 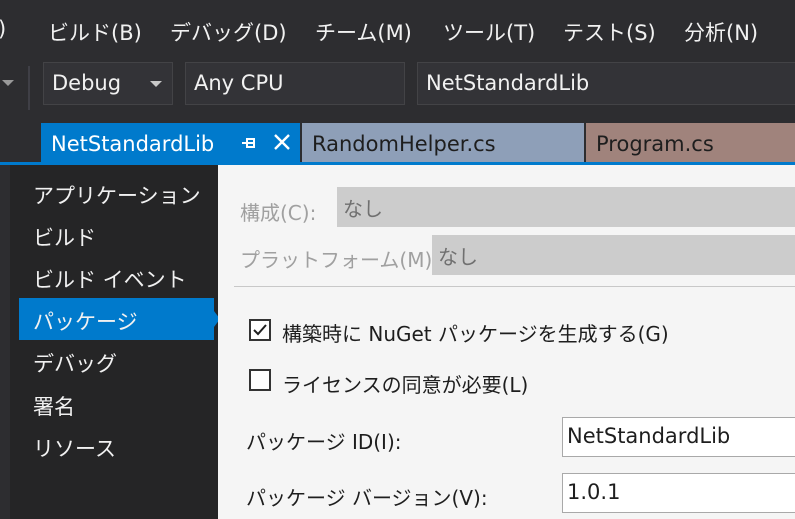 I want to click on menu-item-test: テスト(S), so click(x=609, y=32).